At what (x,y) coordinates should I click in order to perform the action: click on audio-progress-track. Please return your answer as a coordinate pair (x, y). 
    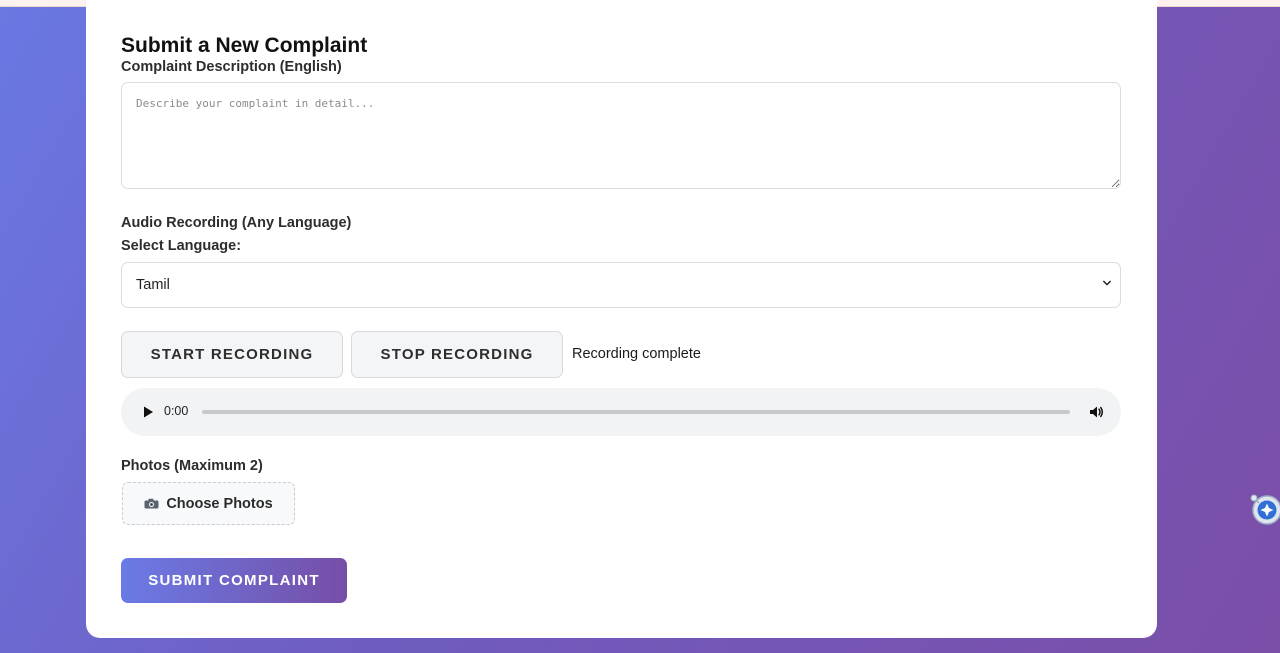
    Looking at the image, I should click on (636, 412).